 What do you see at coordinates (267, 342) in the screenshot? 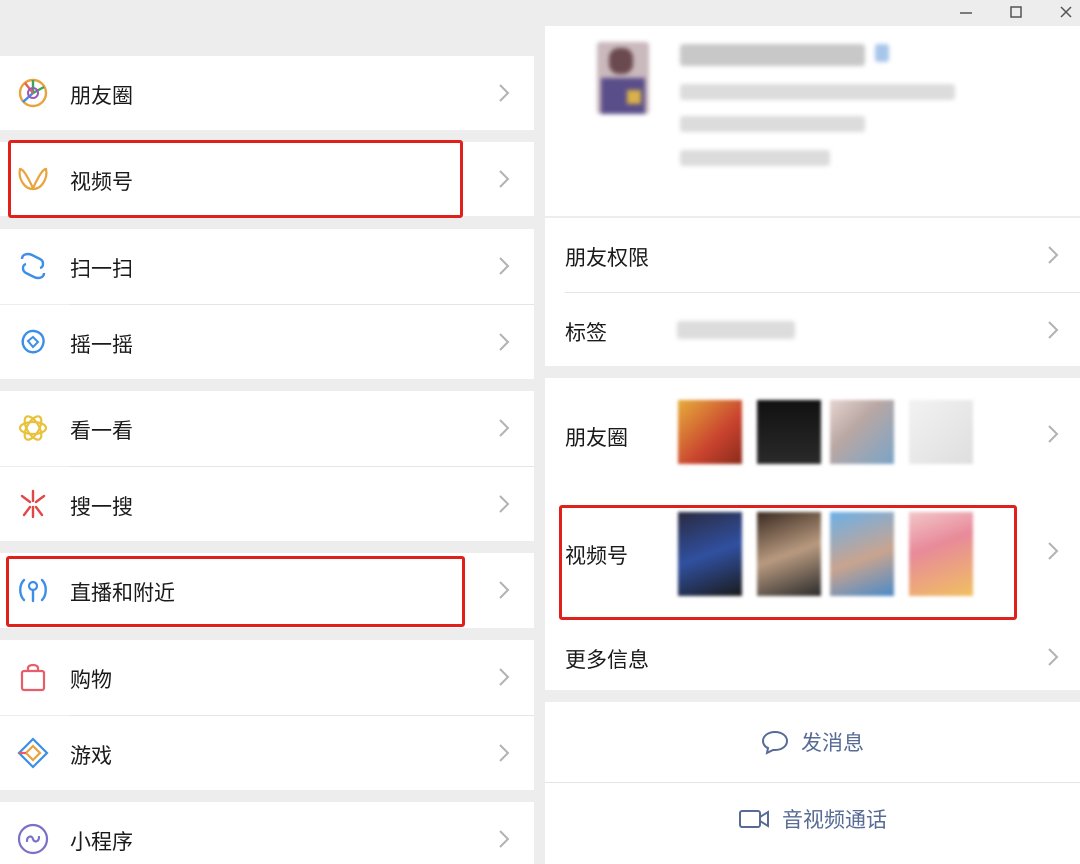
I see `menu-item-shake: 摇一摇` at bounding box center [267, 342].